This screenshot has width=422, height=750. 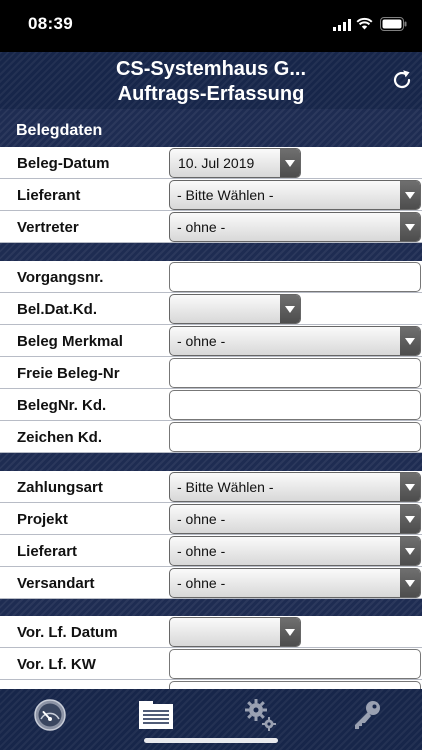 I want to click on lieferant-select: - Bitte Wählen -, so click(x=295, y=195).